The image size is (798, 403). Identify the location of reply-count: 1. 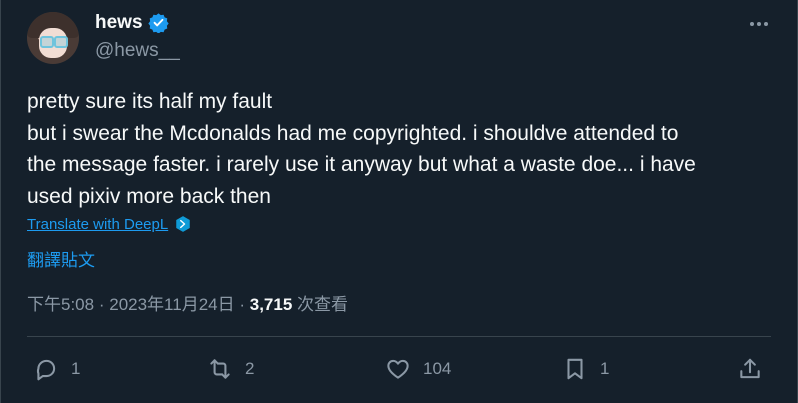
(76, 368).